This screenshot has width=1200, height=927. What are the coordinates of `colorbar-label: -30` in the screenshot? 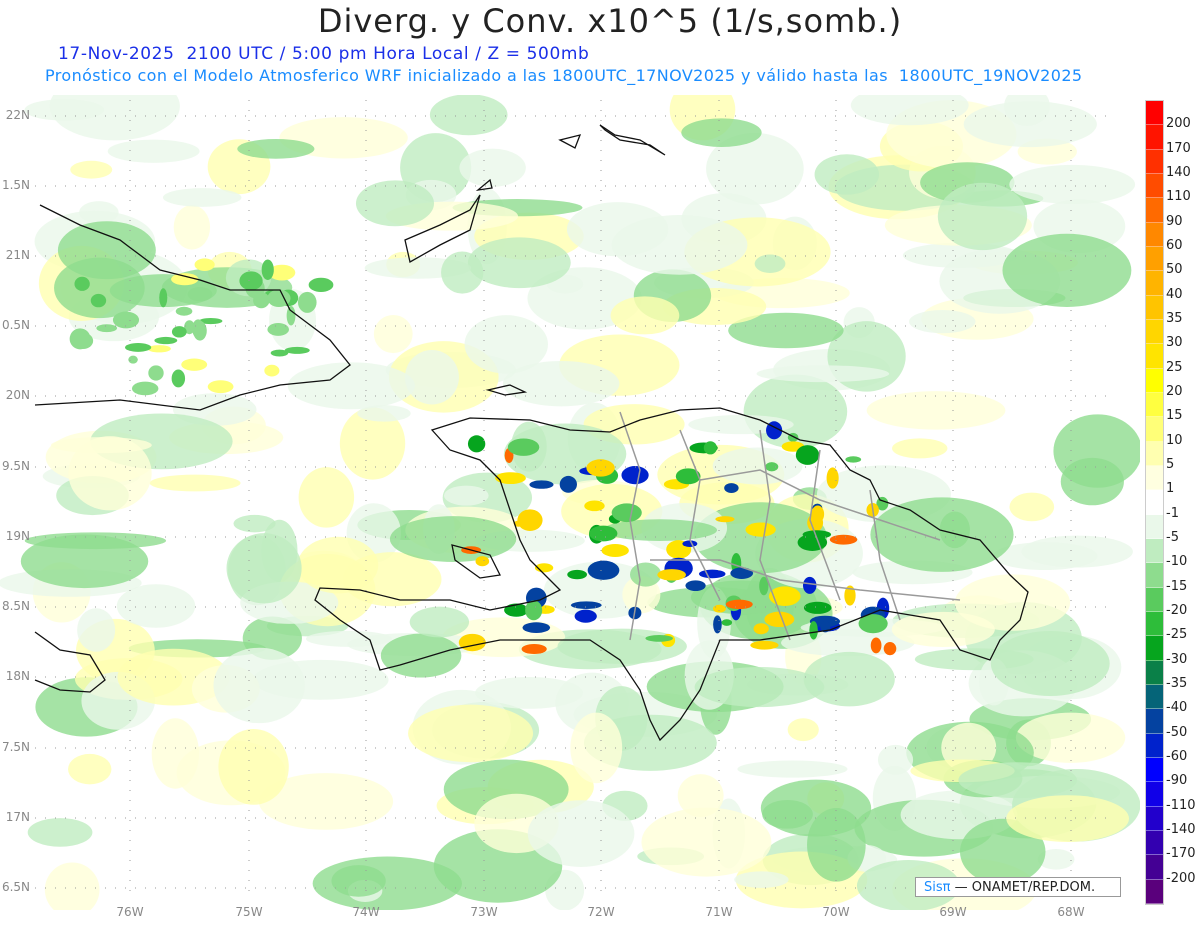 It's located at (1177, 659).